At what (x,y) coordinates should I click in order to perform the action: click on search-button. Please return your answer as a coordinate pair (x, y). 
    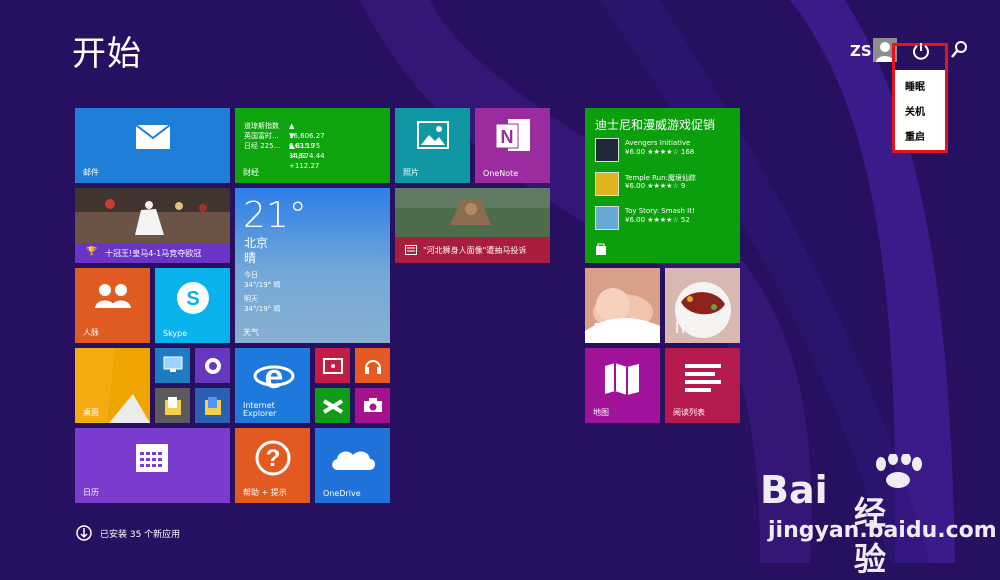
    Looking at the image, I should click on (959, 50).